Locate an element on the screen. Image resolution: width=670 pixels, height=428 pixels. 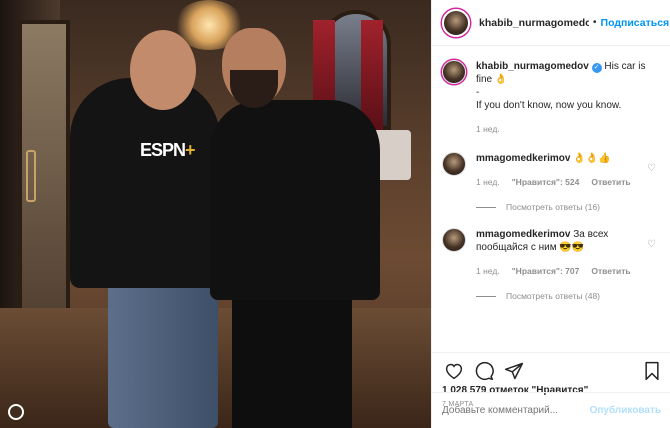
comment-text: 👌👌👍 is located at coordinates (592, 158).